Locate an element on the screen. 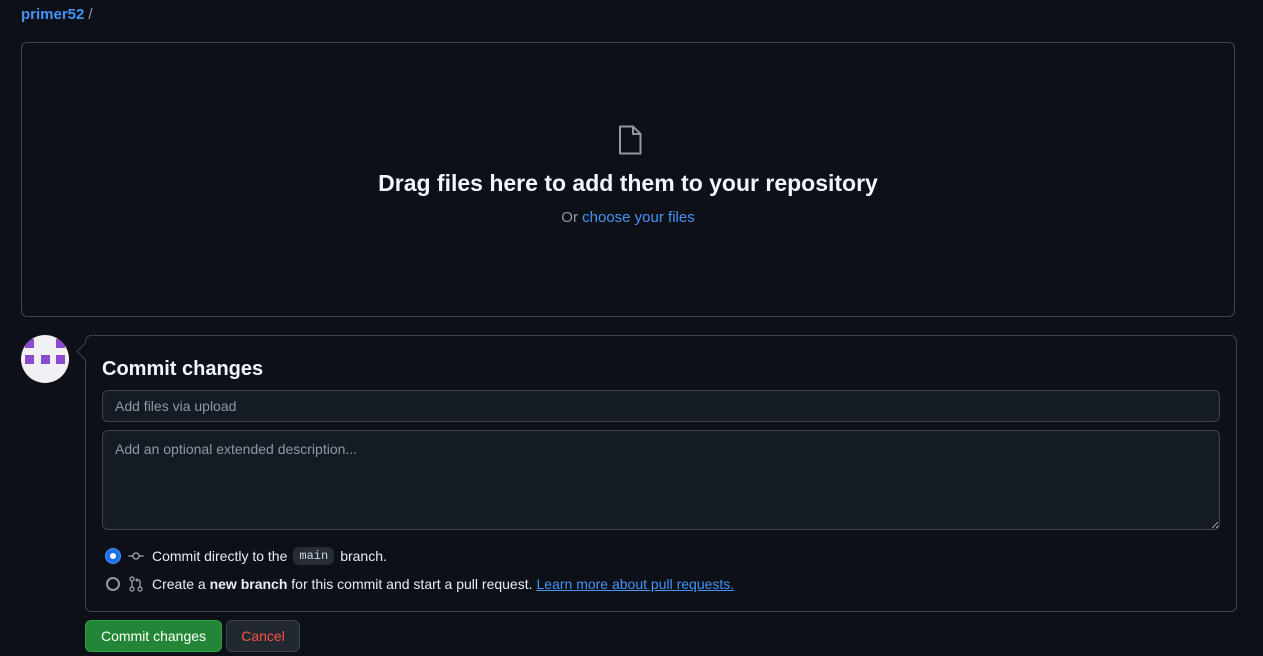 The width and height of the screenshot is (1263, 656). new-branch-bold: new branch is located at coordinates (248, 584).